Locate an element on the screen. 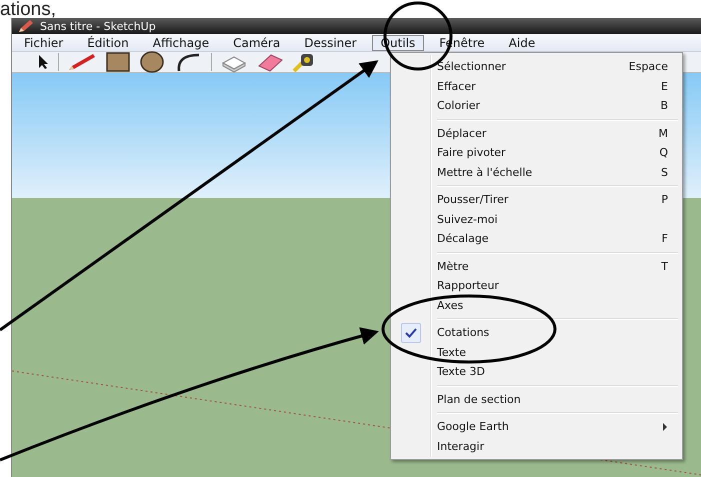 The image size is (701, 477). menu-item: Colorier B is located at coordinates (536, 106).